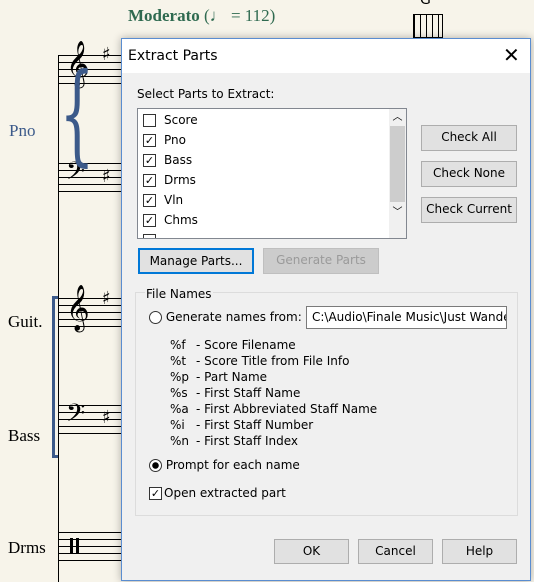 The height and width of the screenshot is (582, 534). Describe the element at coordinates (55, 377) in the screenshot. I see `guitar-bass-bracket` at that location.